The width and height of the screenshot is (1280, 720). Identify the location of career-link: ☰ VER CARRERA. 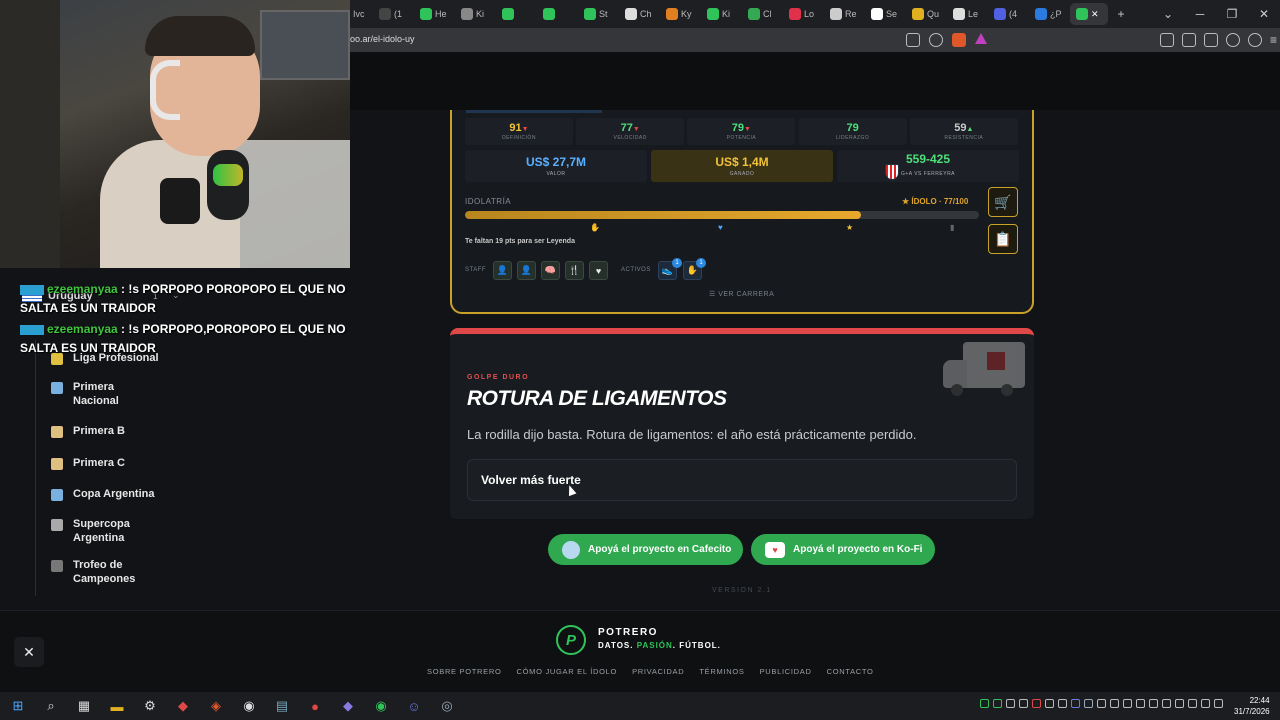
(741, 294).